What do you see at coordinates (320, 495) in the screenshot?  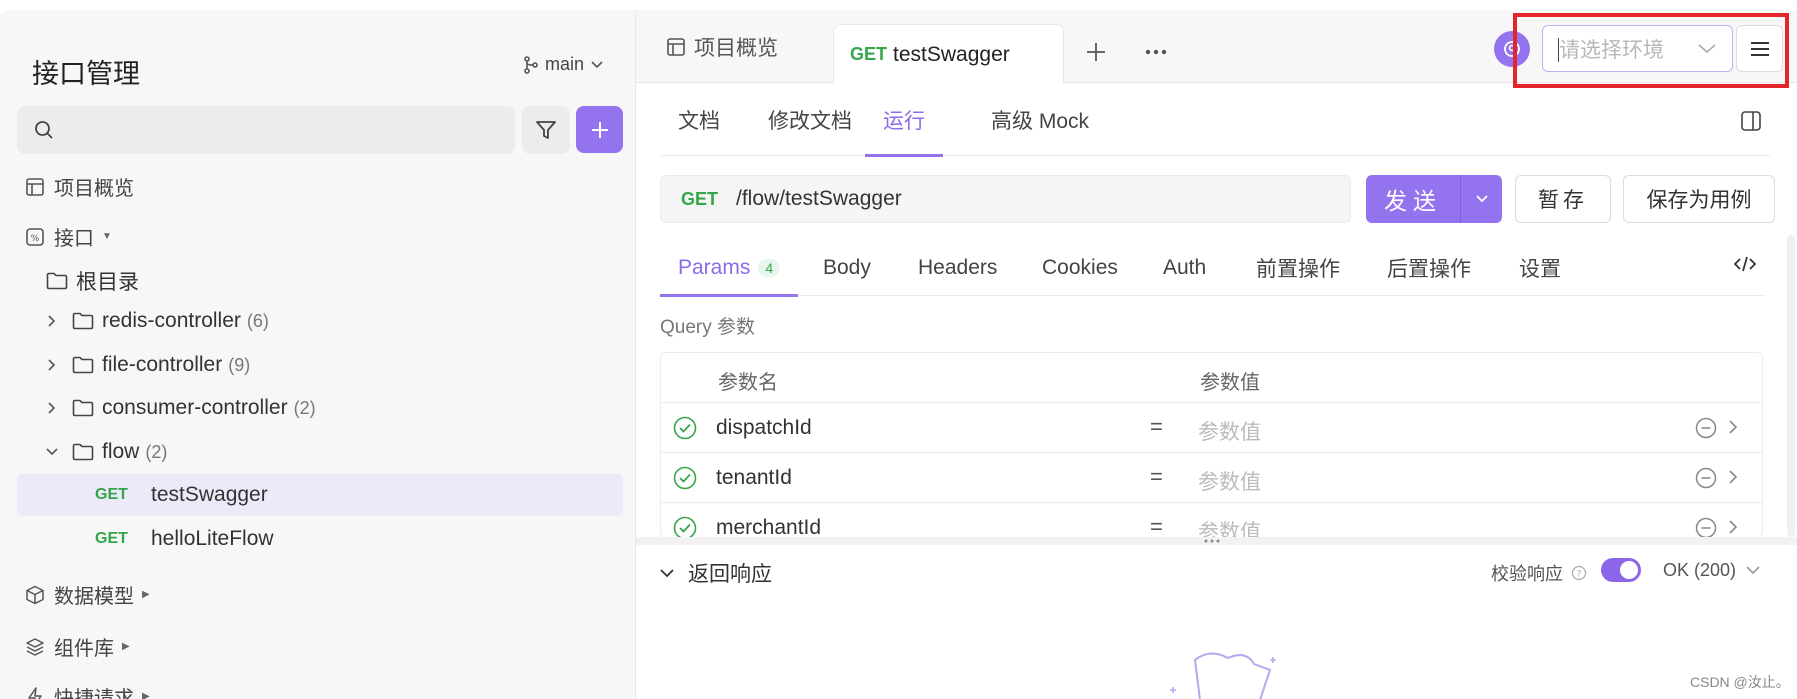 I see `api-item-testswagger: GET testSwagger` at bounding box center [320, 495].